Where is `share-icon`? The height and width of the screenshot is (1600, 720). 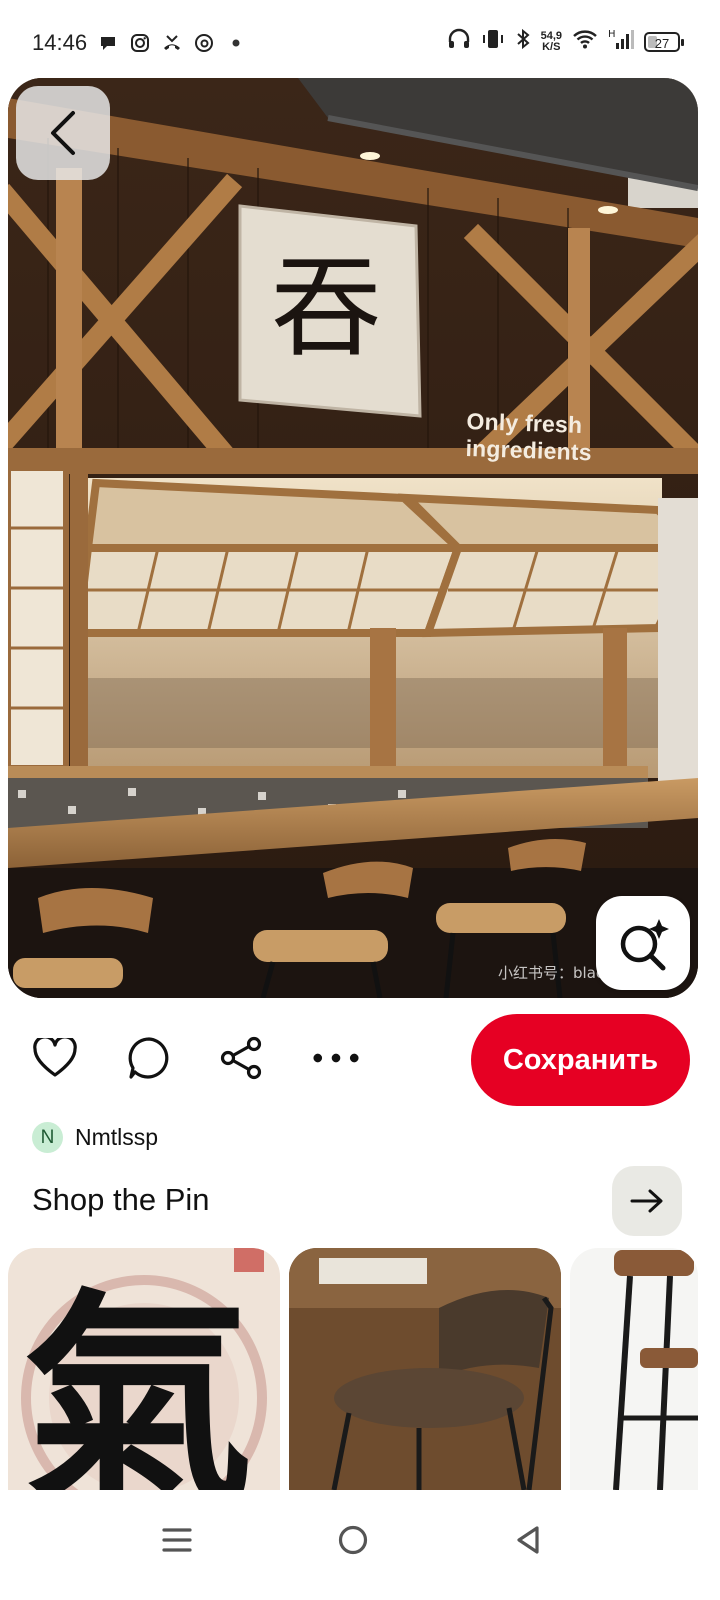 share-icon is located at coordinates (241, 1058).